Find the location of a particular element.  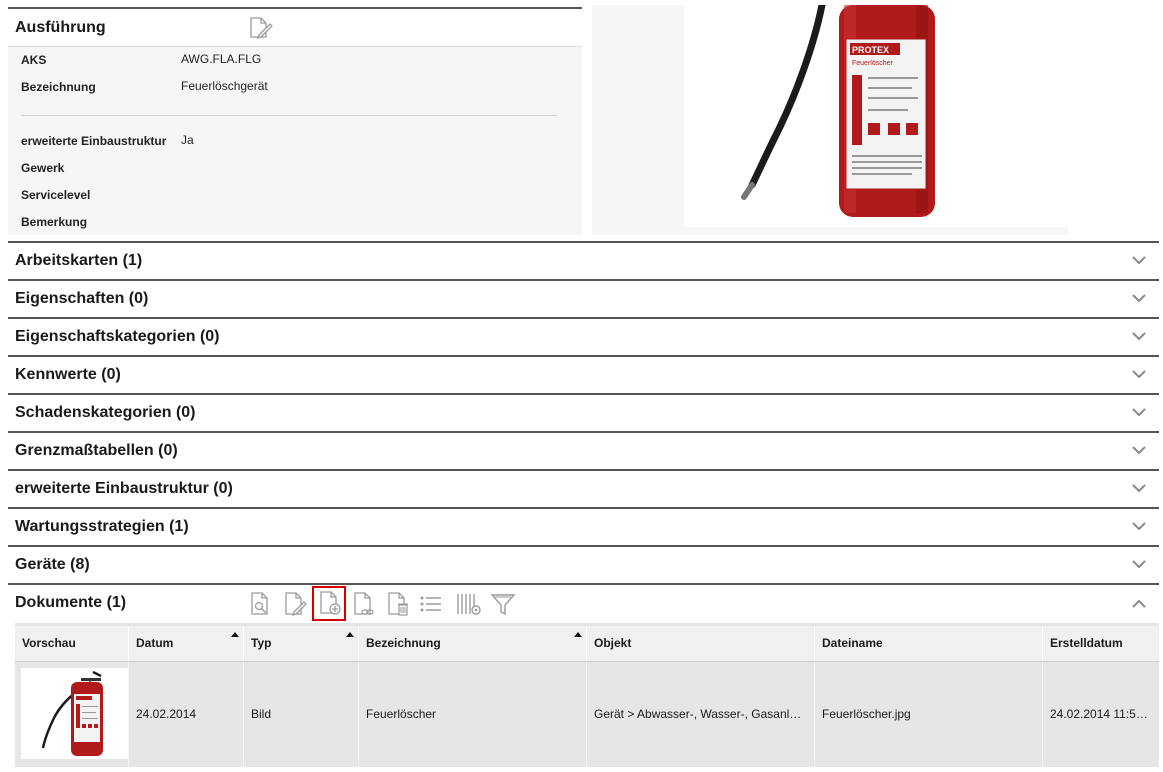

document-link-icon is located at coordinates (363, 604).